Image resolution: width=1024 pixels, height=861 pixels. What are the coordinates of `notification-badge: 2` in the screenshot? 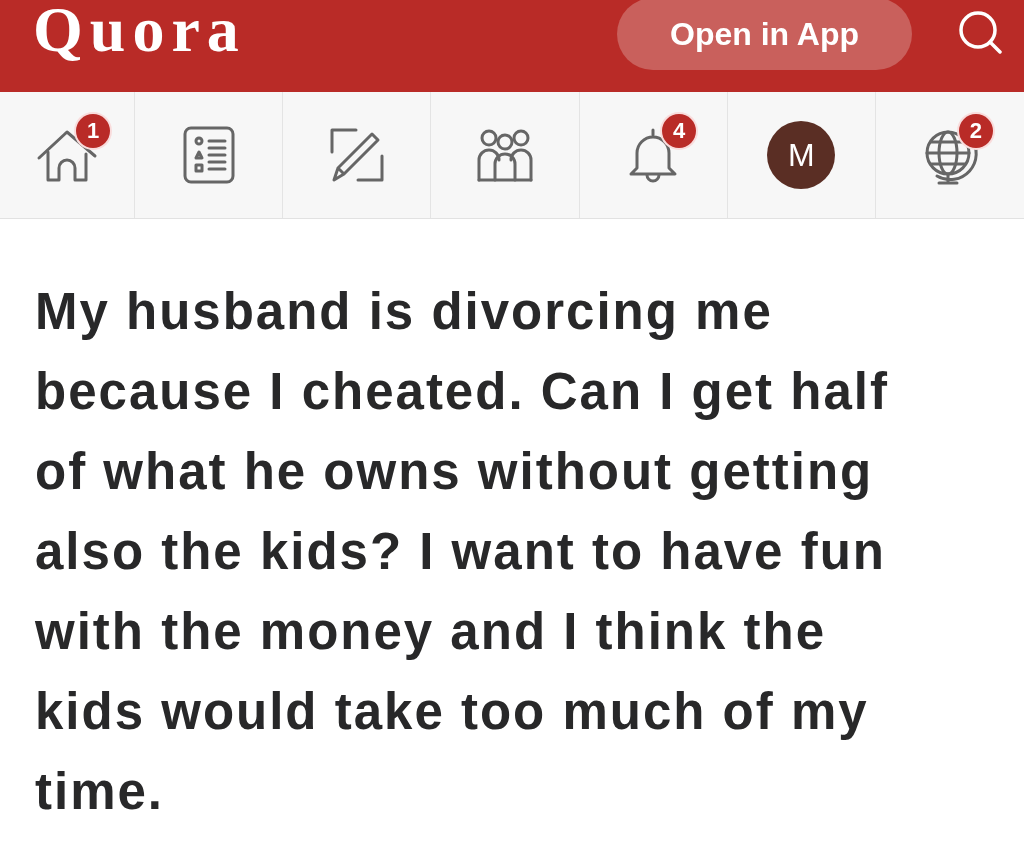 It's located at (975, 131).